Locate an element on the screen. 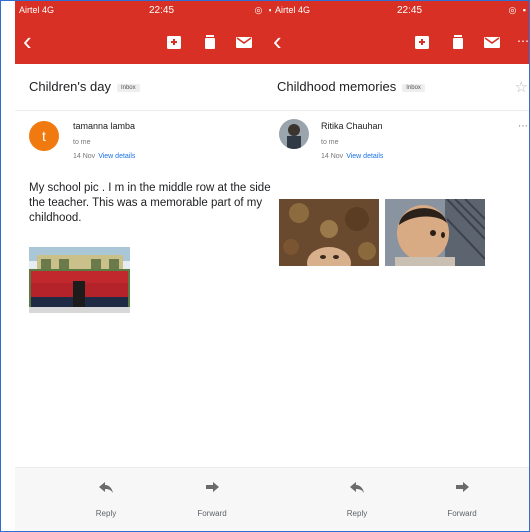 This screenshot has height=532, width=530. email-subject: Children's day Inbox is located at coordinates (84, 86).